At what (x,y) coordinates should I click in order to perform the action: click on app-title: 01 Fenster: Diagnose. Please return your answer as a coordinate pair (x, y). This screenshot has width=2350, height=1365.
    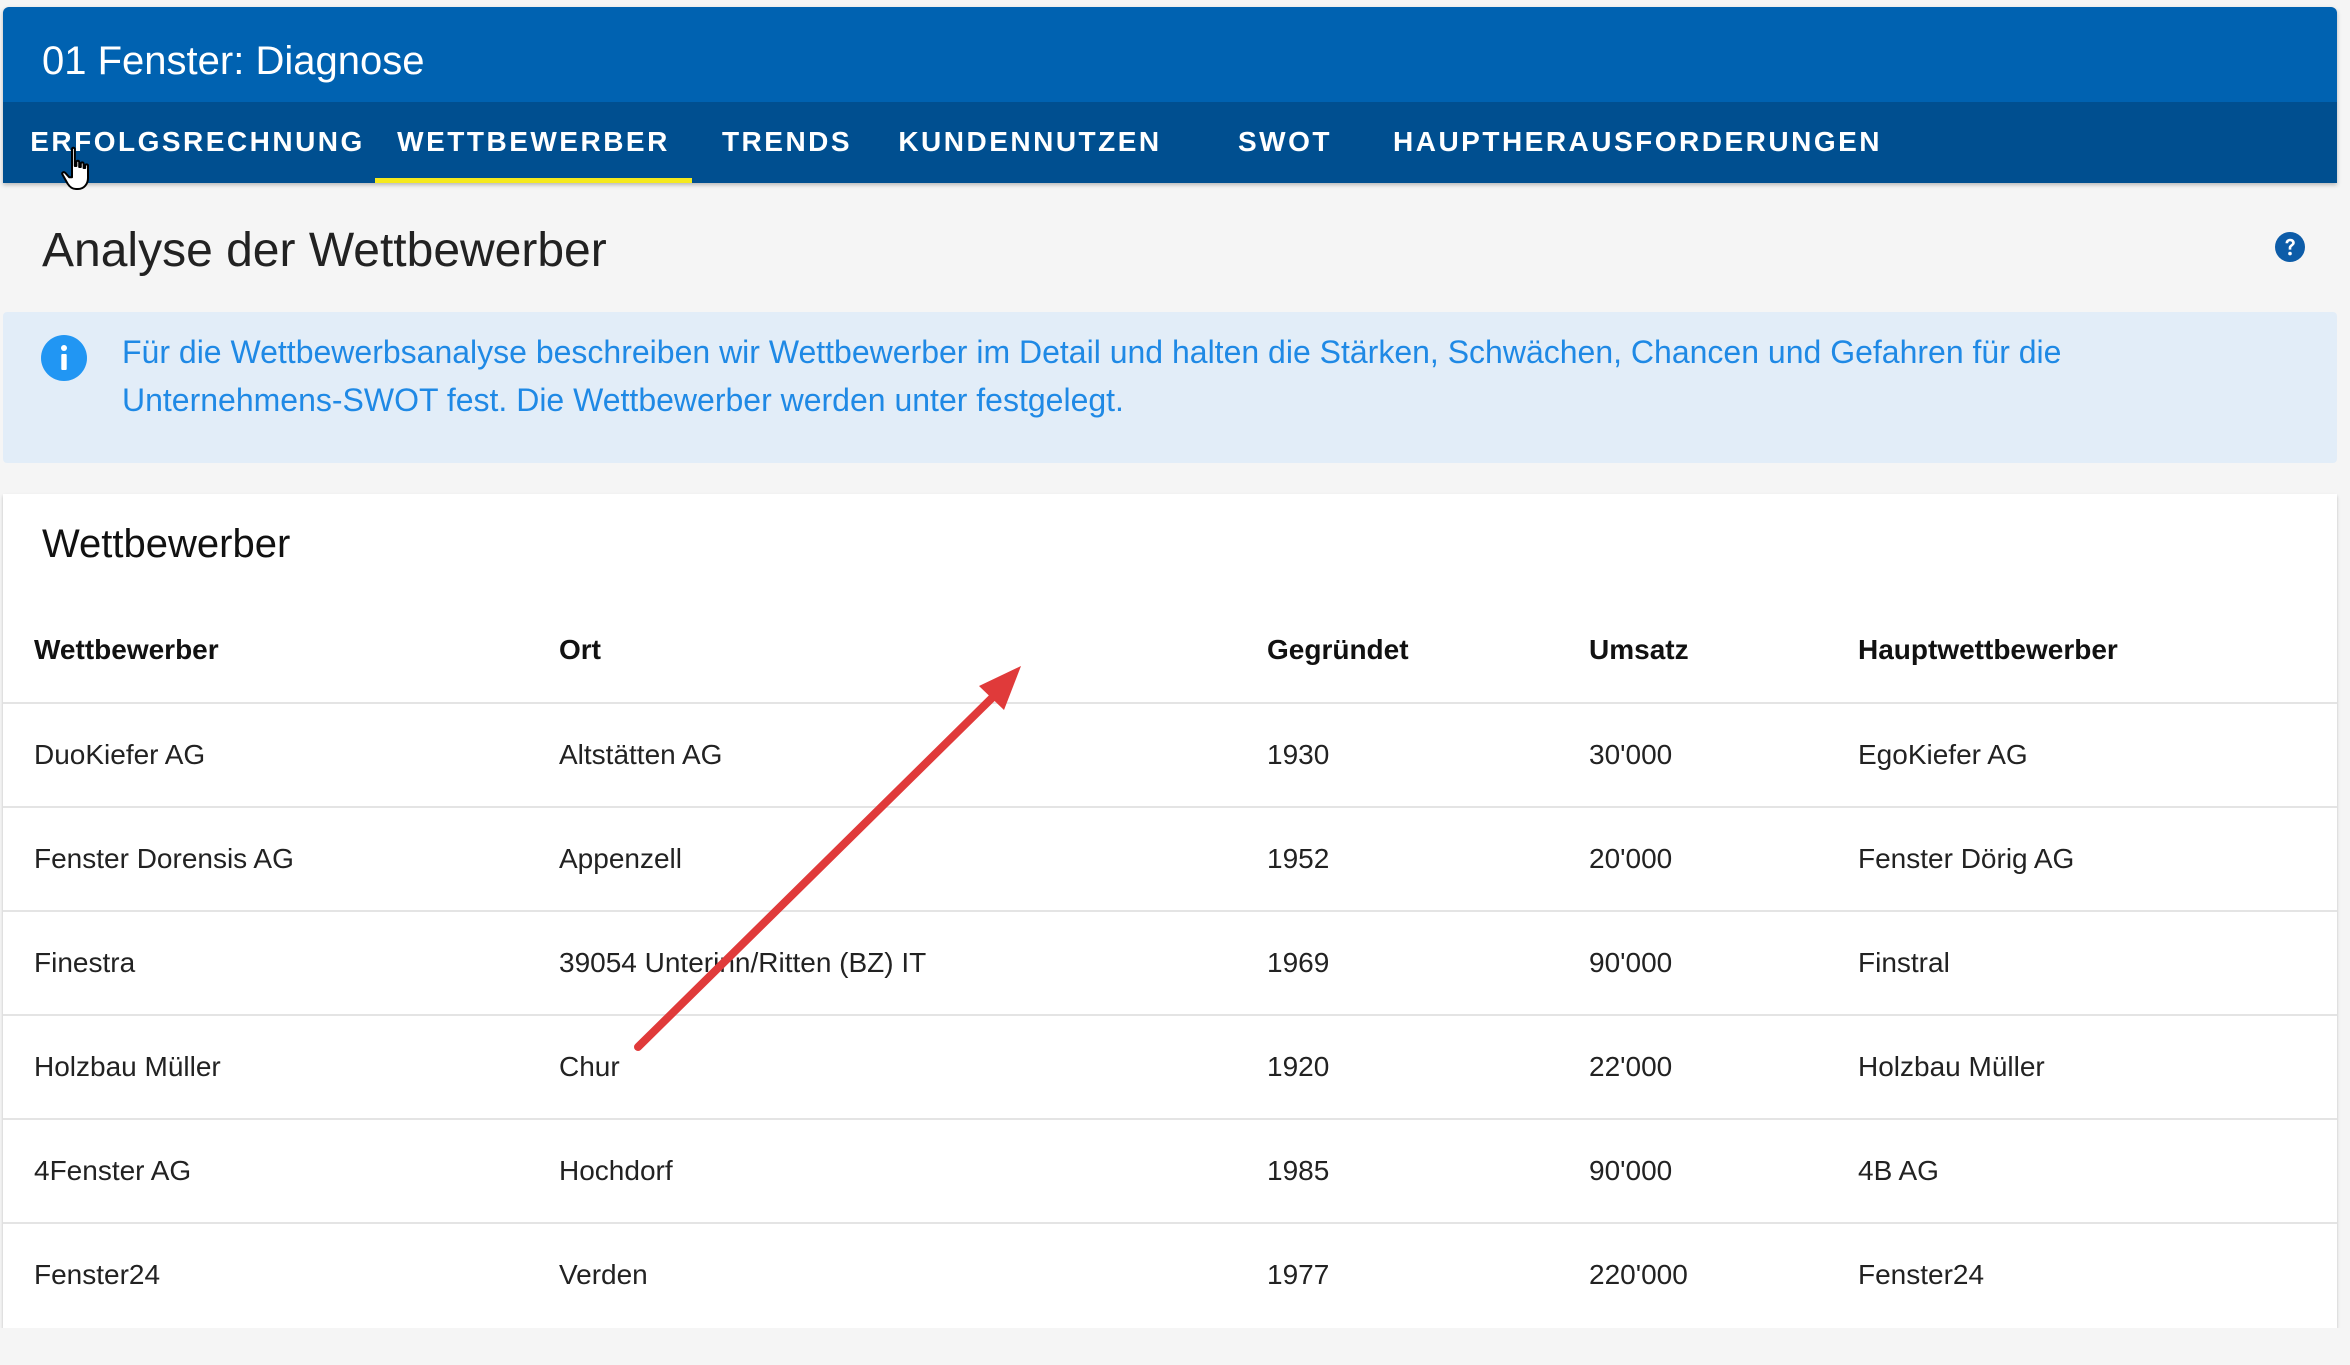
    Looking at the image, I should click on (233, 61).